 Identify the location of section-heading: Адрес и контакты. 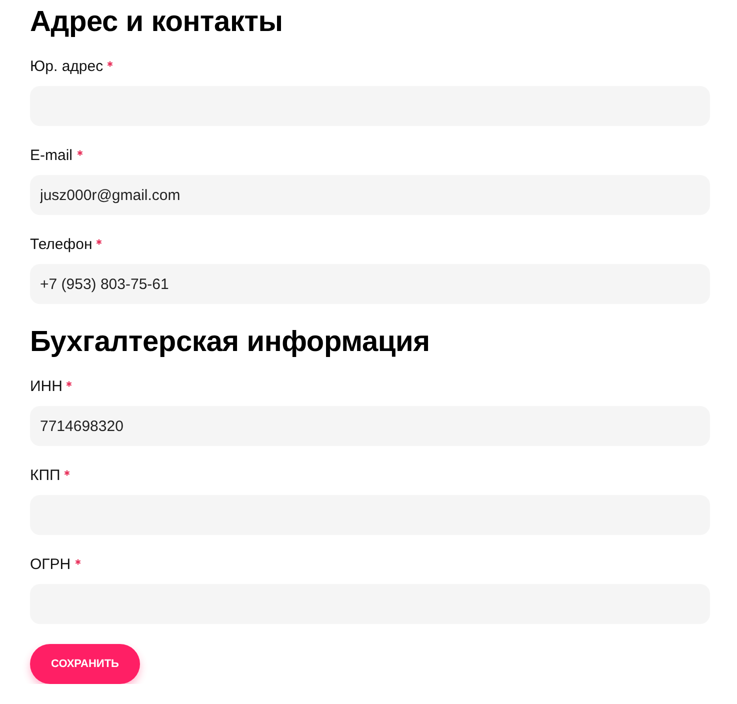
(157, 22).